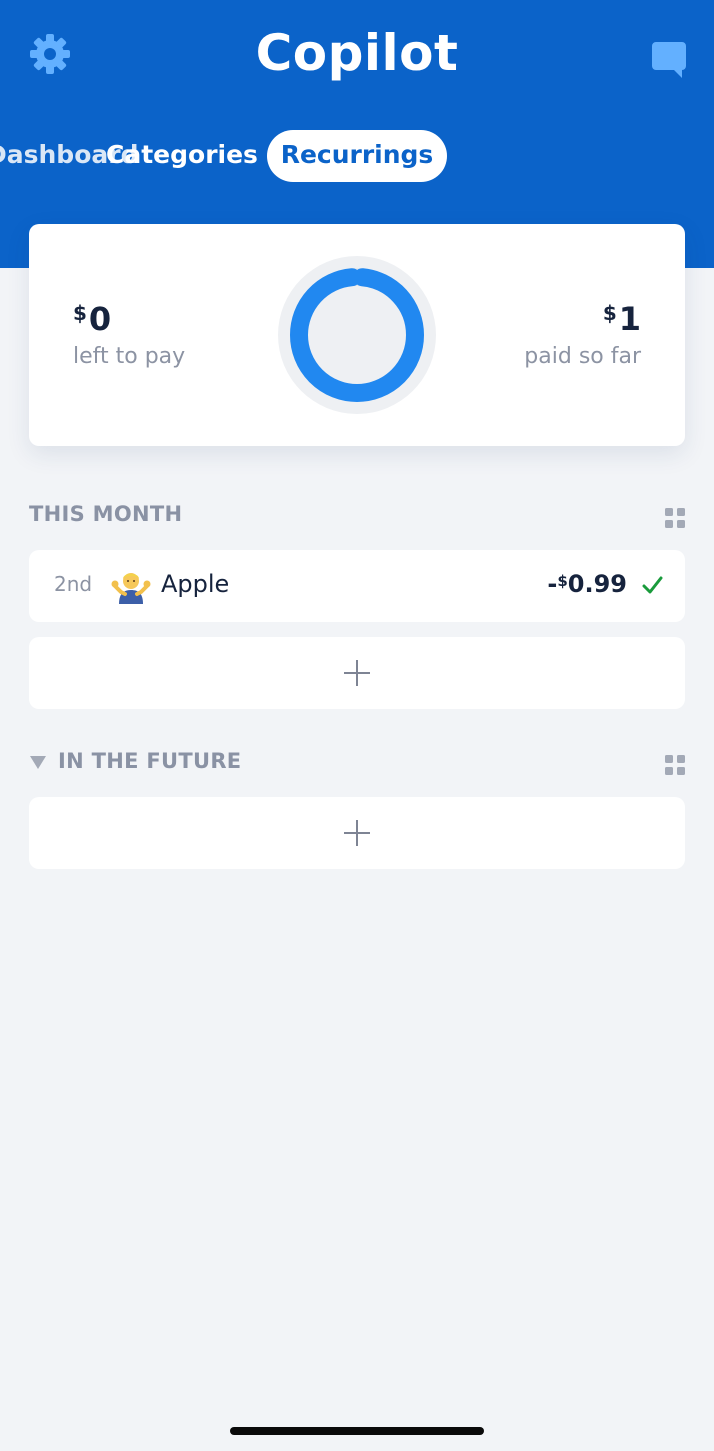 This screenshot has height=1451, width=714. I want to click on app-title: Copilot, so click(357, 53).